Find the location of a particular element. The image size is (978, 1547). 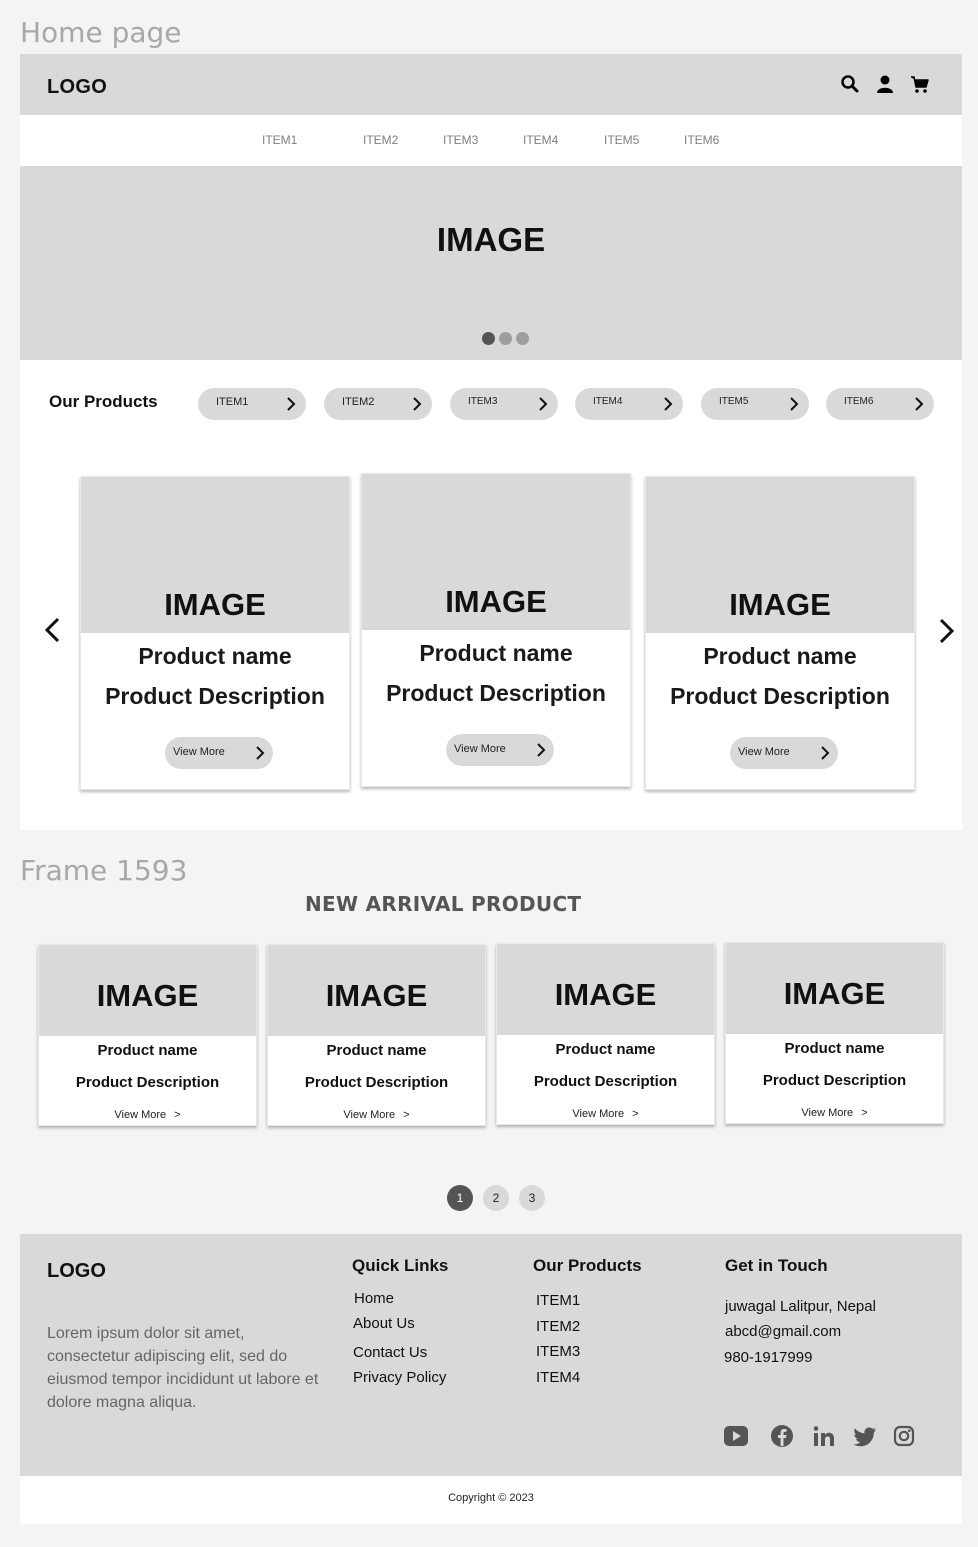

filter-item-3: ITEM3 is located at coordinates (504, 404).